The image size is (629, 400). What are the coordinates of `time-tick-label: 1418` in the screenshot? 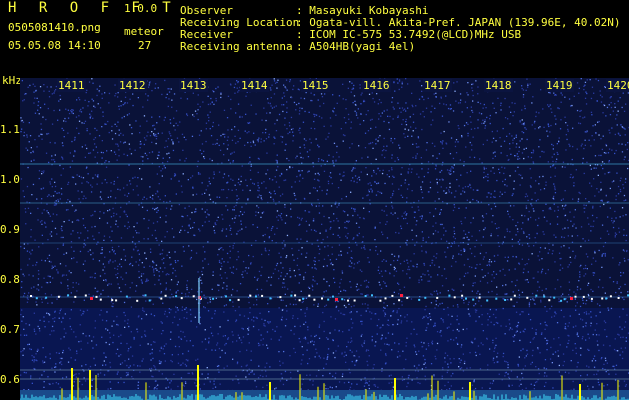 It's located at (498, 85).